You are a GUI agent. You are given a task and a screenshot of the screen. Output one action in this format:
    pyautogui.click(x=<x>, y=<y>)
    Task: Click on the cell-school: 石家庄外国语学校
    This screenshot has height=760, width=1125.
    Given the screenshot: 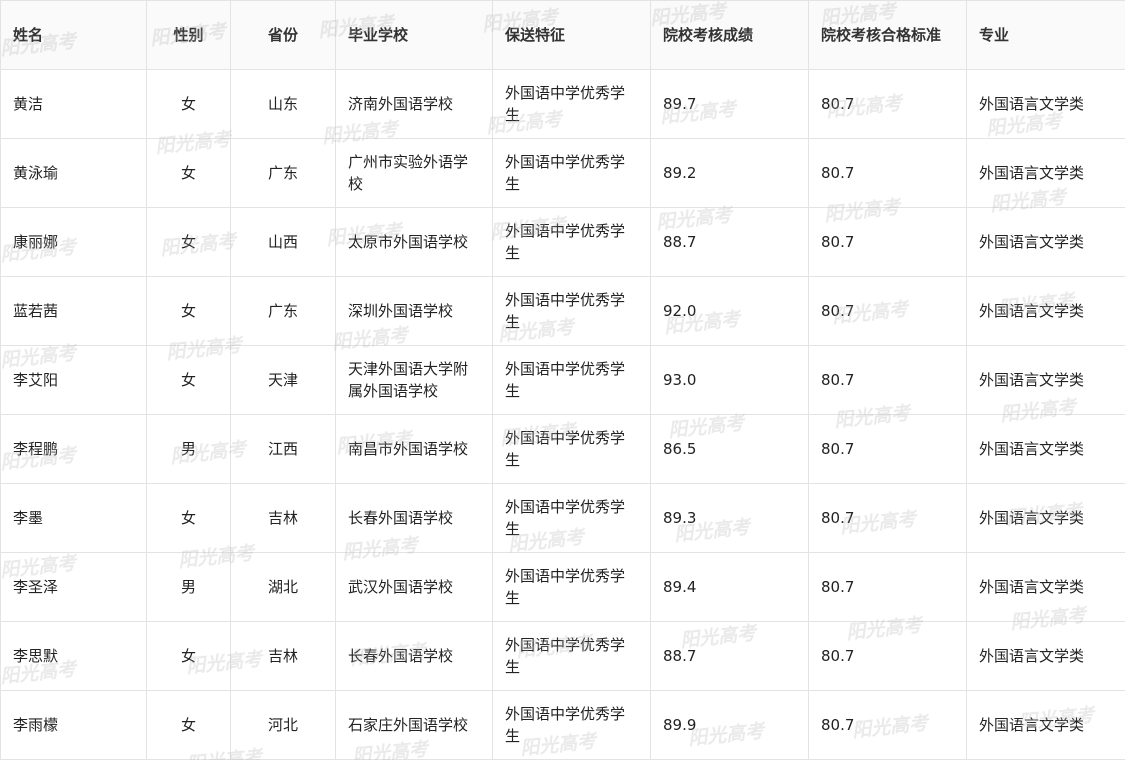 What is the action you would take?
    pyautogui.click(x=414, y=725)
    